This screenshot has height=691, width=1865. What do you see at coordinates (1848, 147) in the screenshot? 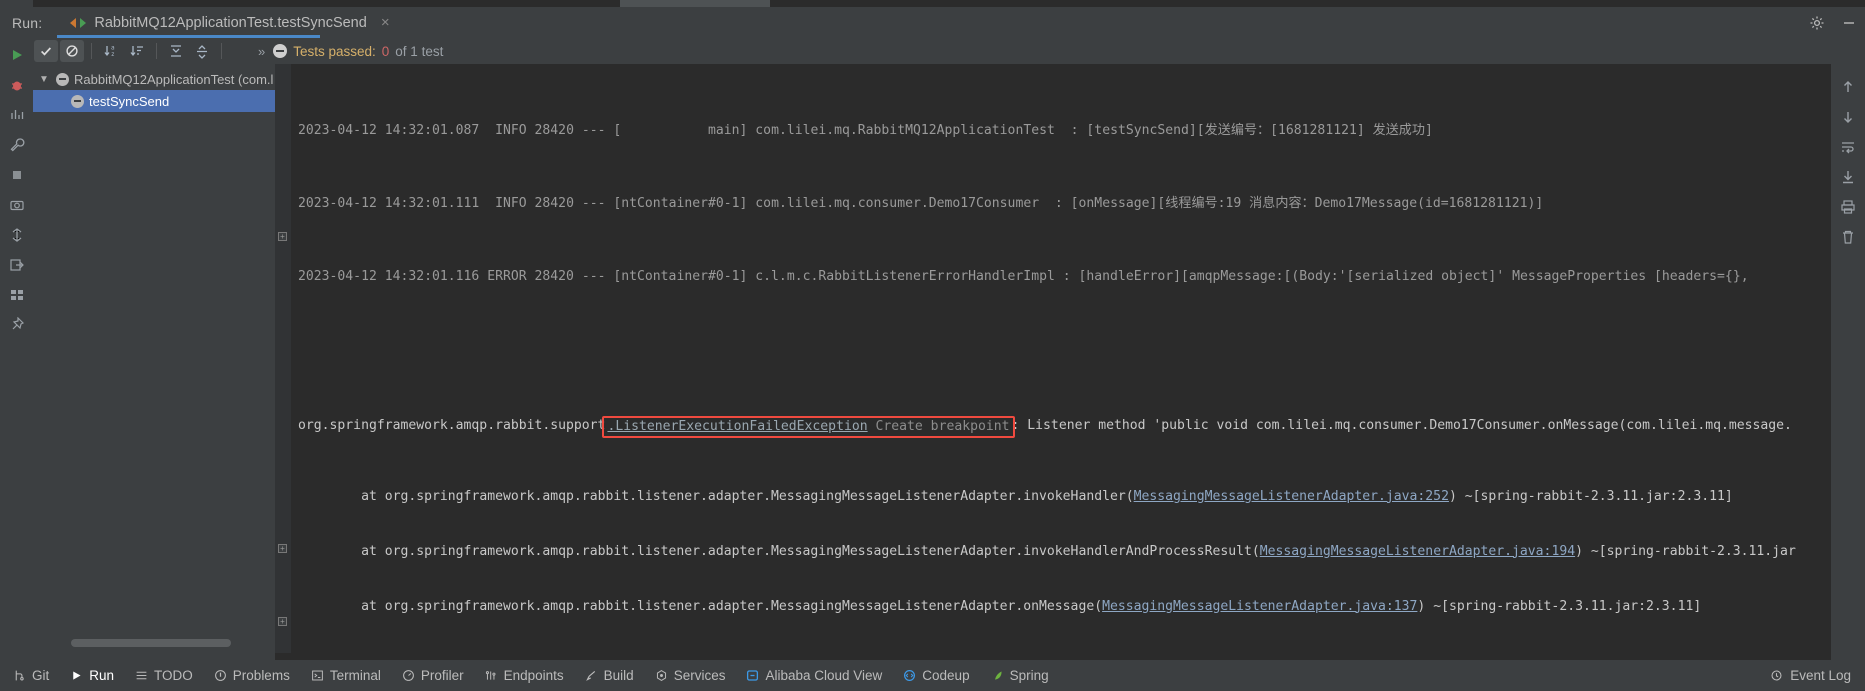
I see `soft-wrap-icon` at bounding box center [1848, 147].